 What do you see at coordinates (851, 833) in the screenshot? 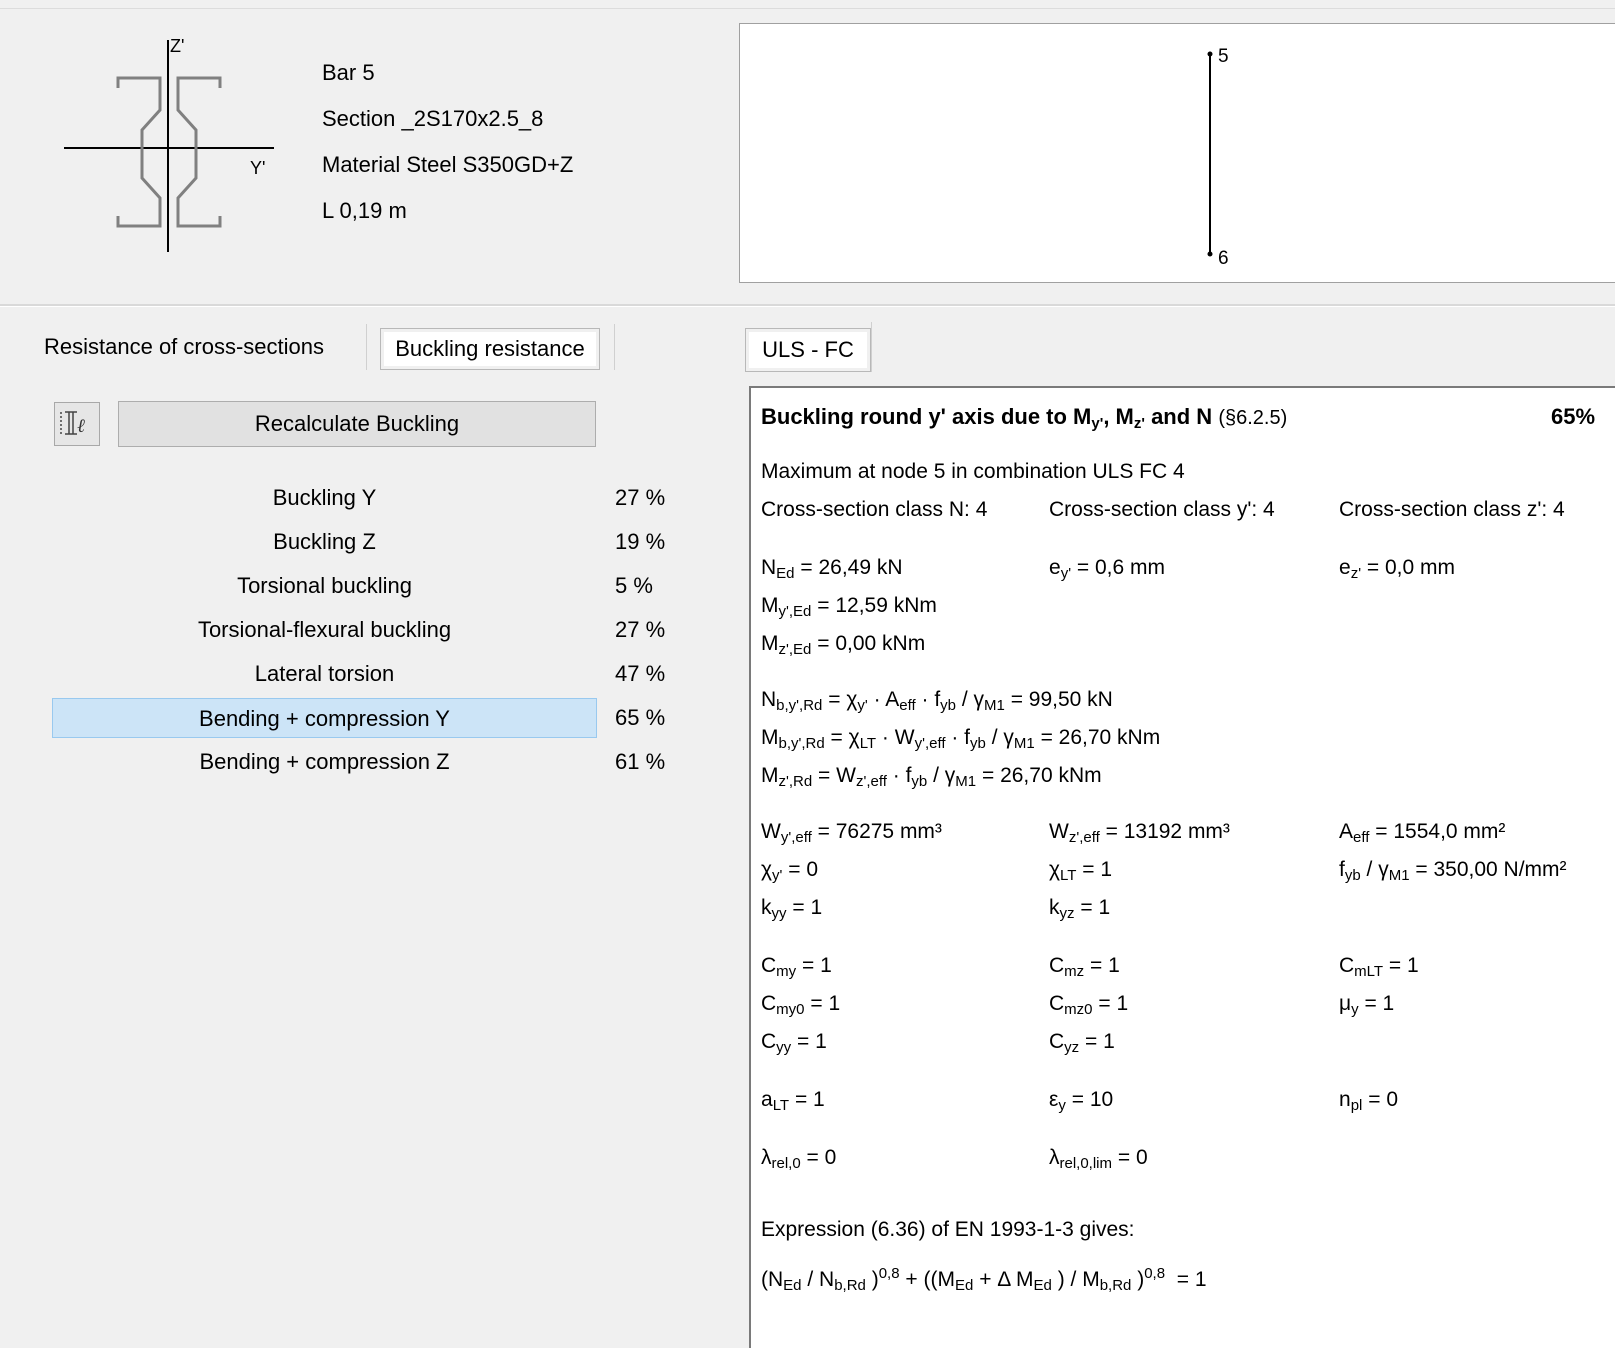
I see `wyeff: Wy',eff = 76275 mm³` at bounding box center [851, 833].